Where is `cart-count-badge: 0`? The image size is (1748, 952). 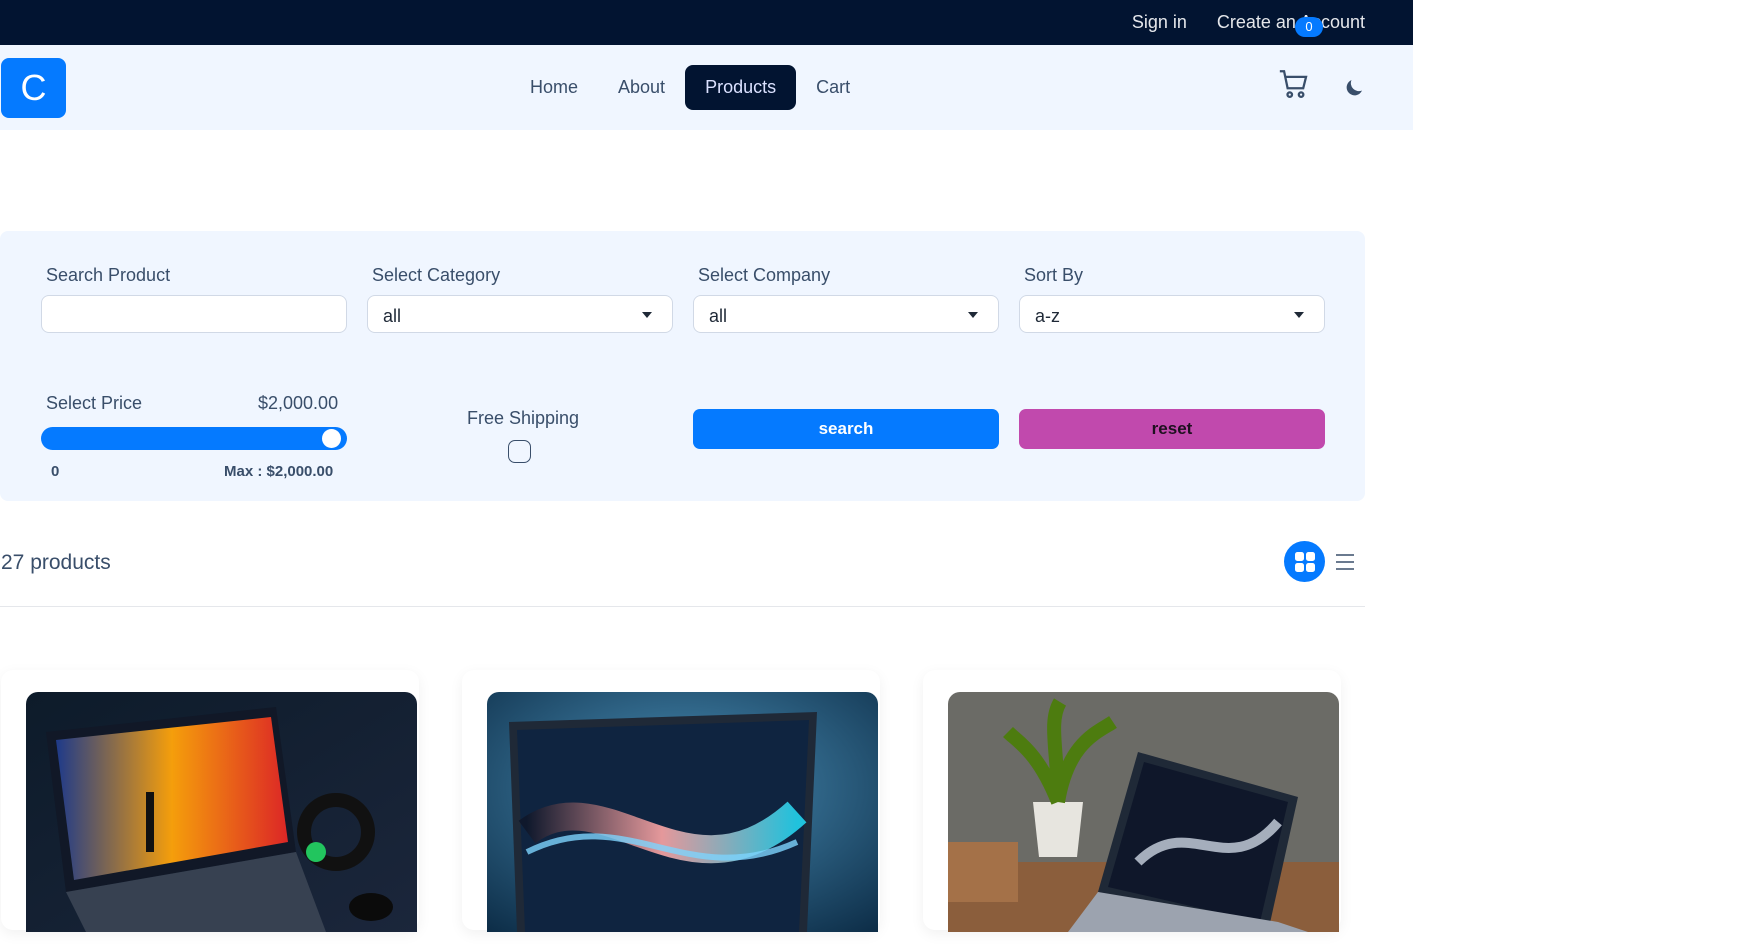 cart-count-badge: 0 is located at coordinates (1309, 27).